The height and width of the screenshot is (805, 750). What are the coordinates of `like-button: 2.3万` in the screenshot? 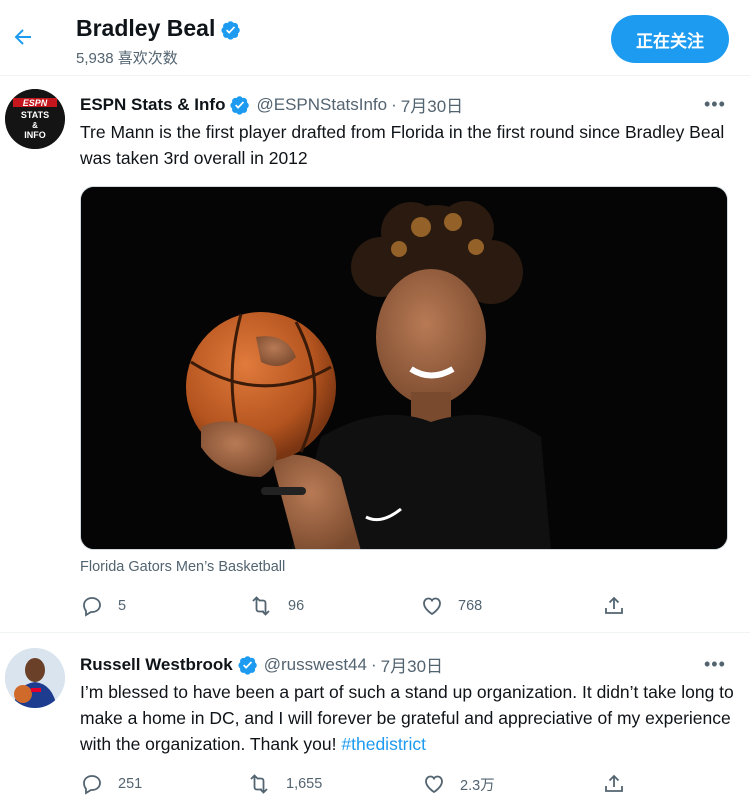 It's located at (458, 784).